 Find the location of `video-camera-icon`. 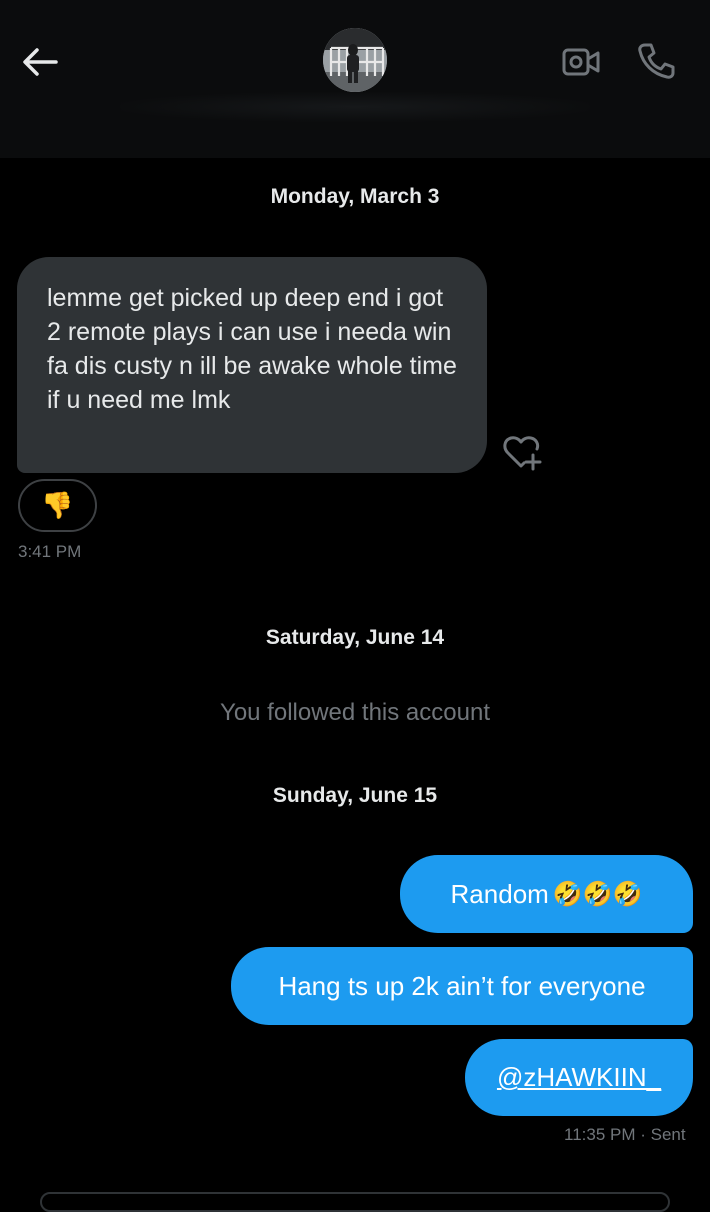

video-camera-icon is located at coordinates (581, 62).